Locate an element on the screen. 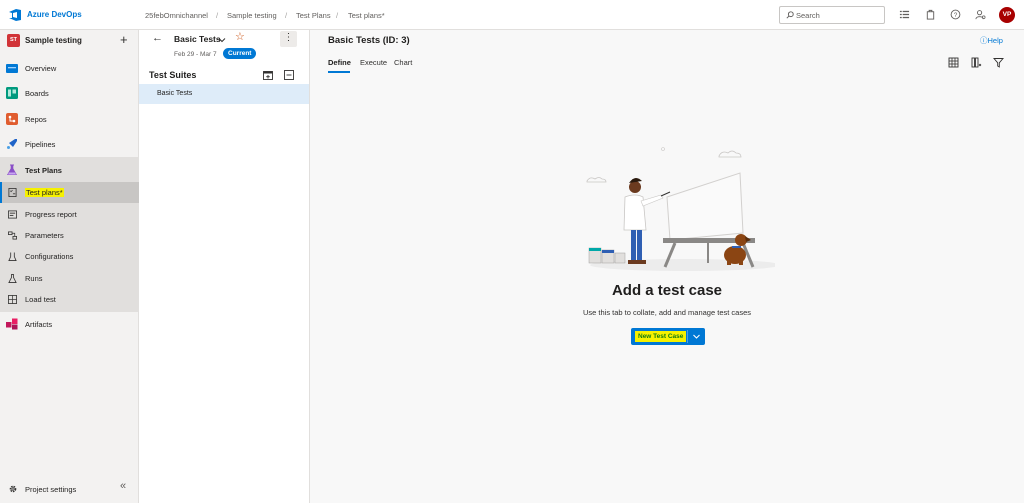 The width and height of the screenshot is (1024, 503). sidebar-item-label: Configurations is located at coordinates (49, 256).